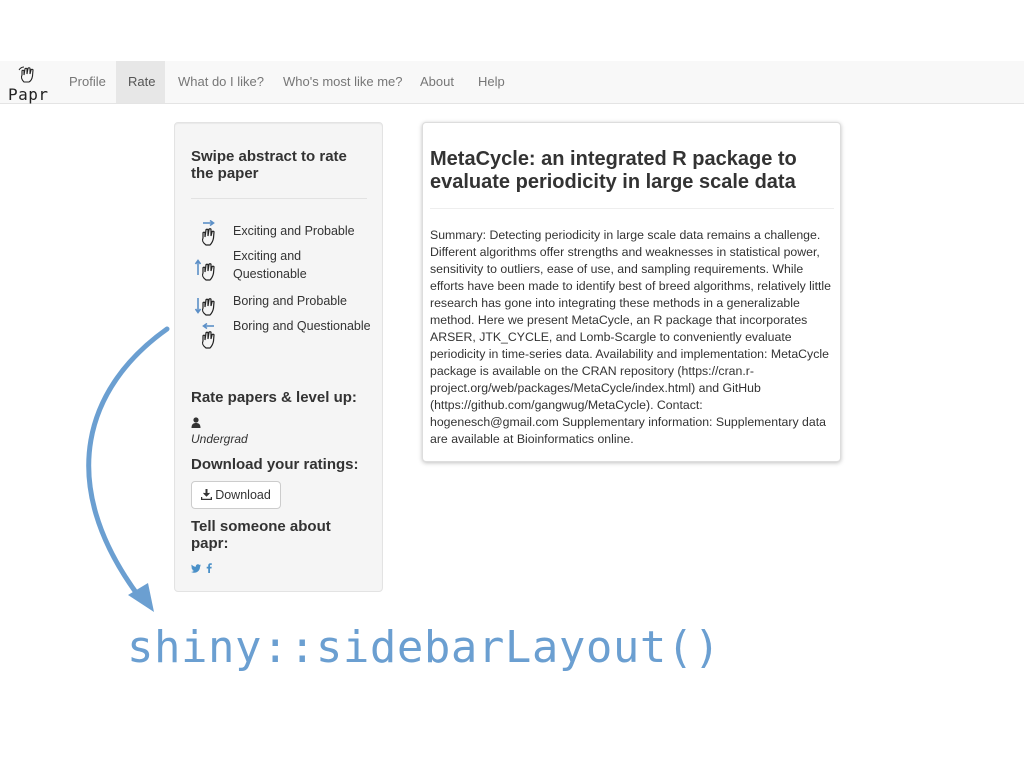 The height and width of the screenshot is (768, 1024). What do you see at coordinates (204, 270) in the screenshot?
I see `swipe-up-icon` at bounding box center [204, 270].